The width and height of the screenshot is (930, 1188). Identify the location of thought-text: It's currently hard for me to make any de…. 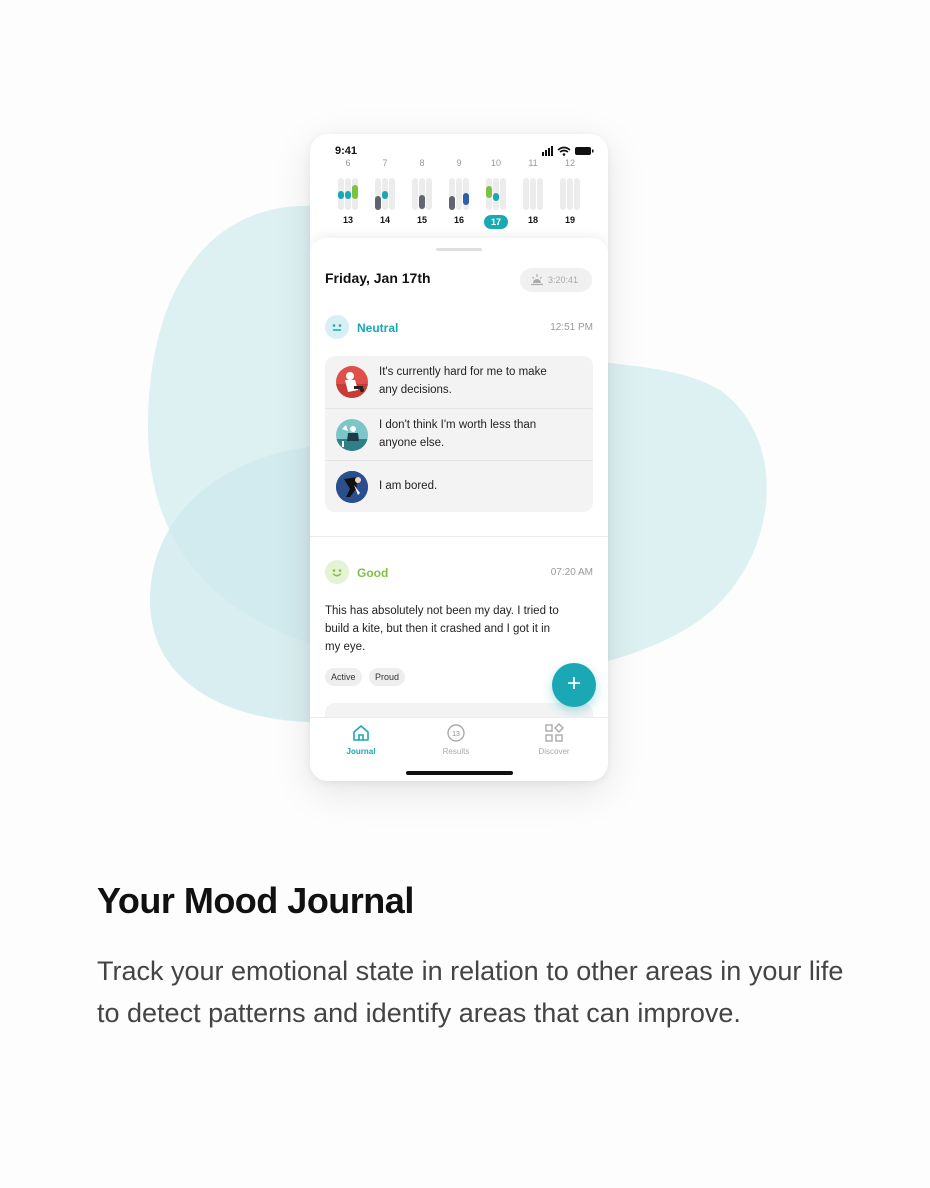
(463, 381).